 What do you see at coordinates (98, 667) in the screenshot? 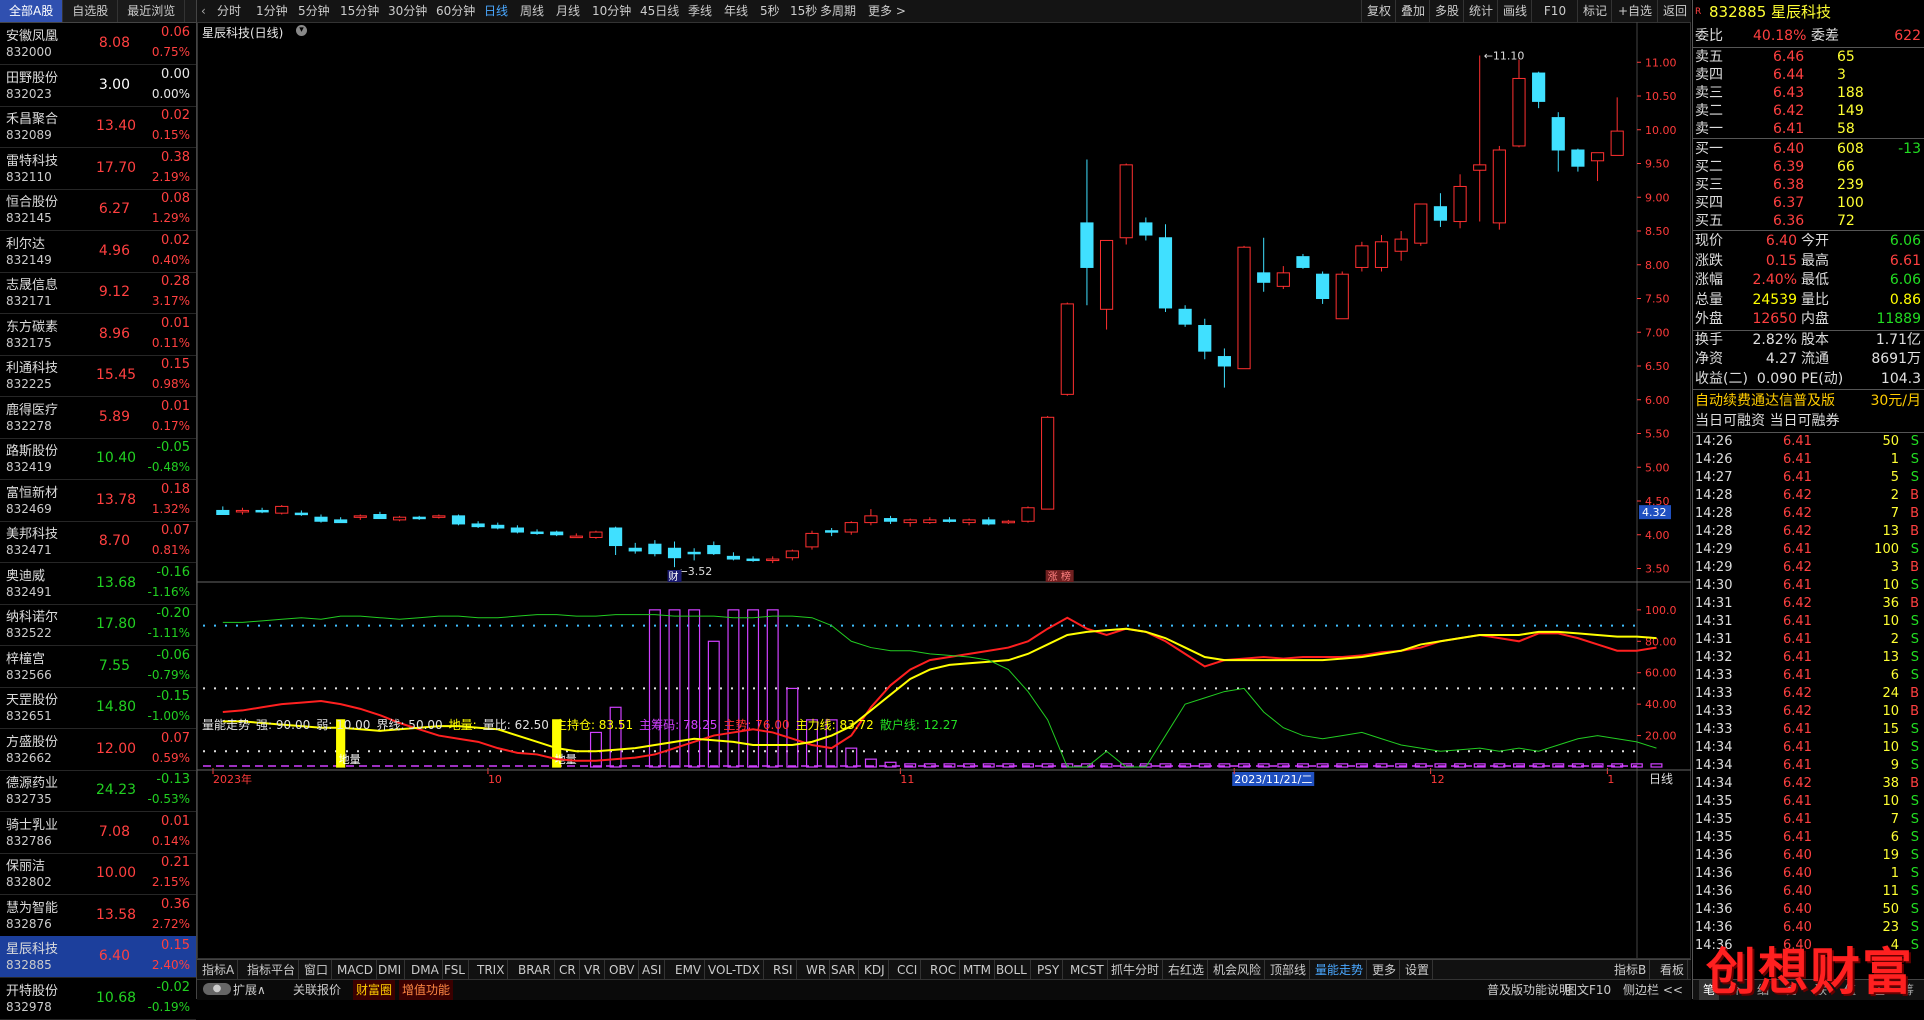
I see `stock-row: 梓橦宫 832566 7.55 -0.06 -0.79%` at bounding box center [98, 667].